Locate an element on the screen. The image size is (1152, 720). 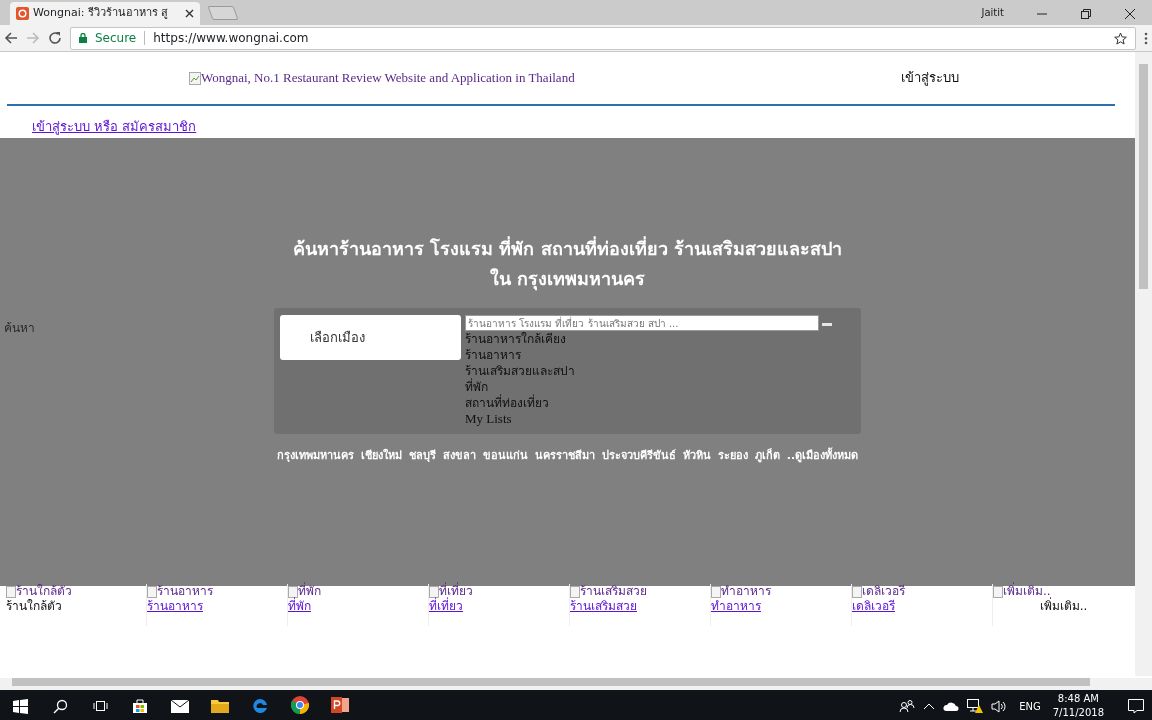
secure-label: Secure is located at coordinates (116, 38).